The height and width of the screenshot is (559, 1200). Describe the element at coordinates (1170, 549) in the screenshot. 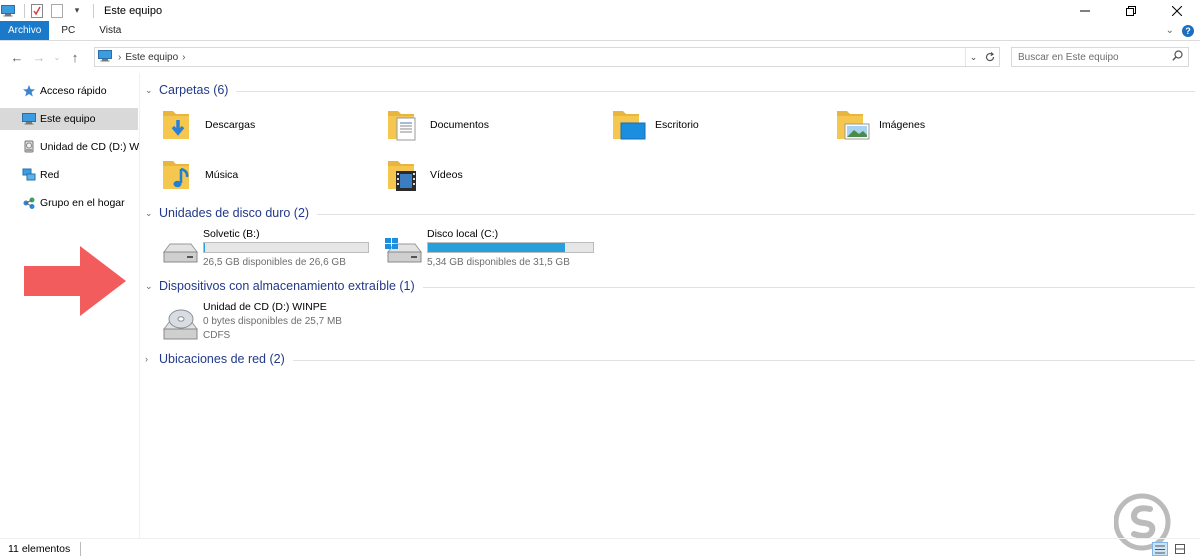

I see `view-switcher` at that location.